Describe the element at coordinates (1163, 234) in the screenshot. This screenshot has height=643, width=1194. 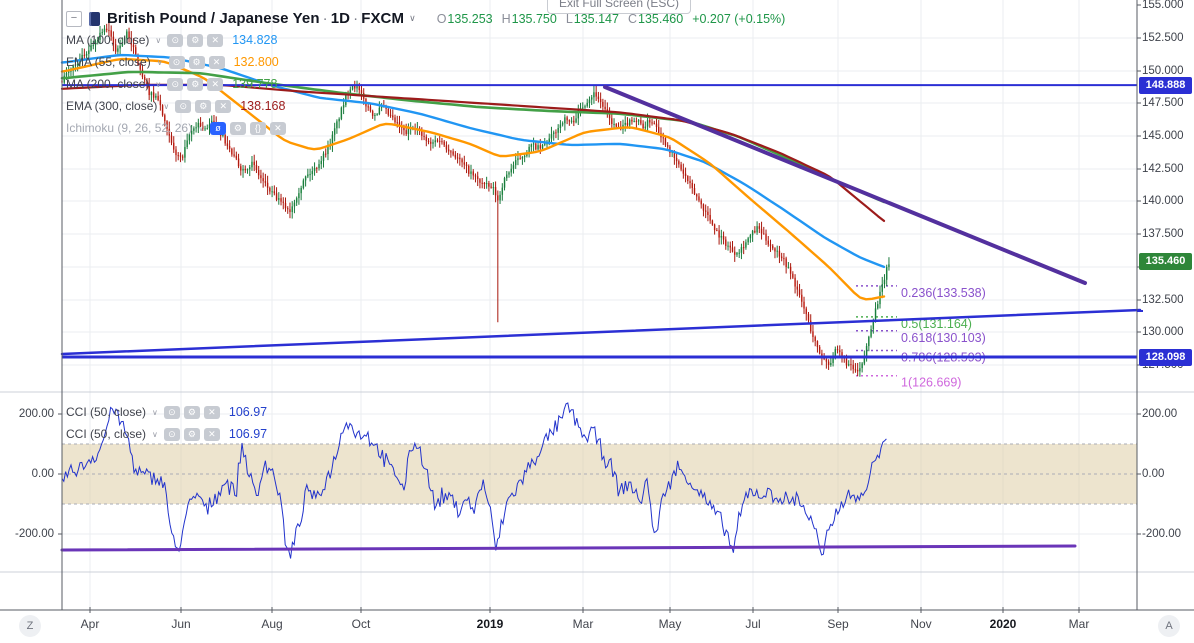
I see `price-axis-label: 137.500` at that location.